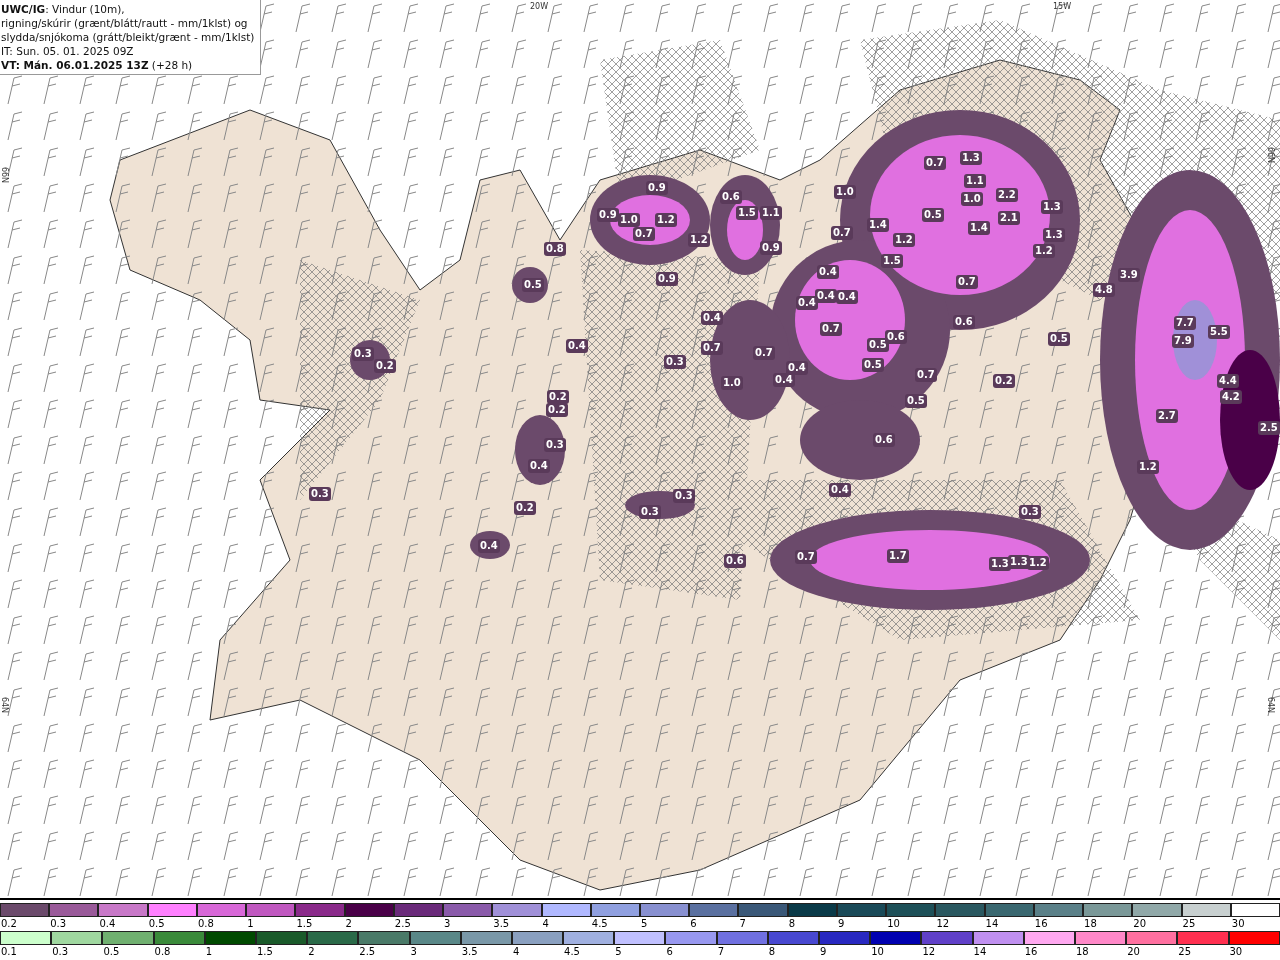  What do you see at coordinates (1090, 924) in the screenshot?
I see `legend-label: 18` at bounding box center [1090, 924].